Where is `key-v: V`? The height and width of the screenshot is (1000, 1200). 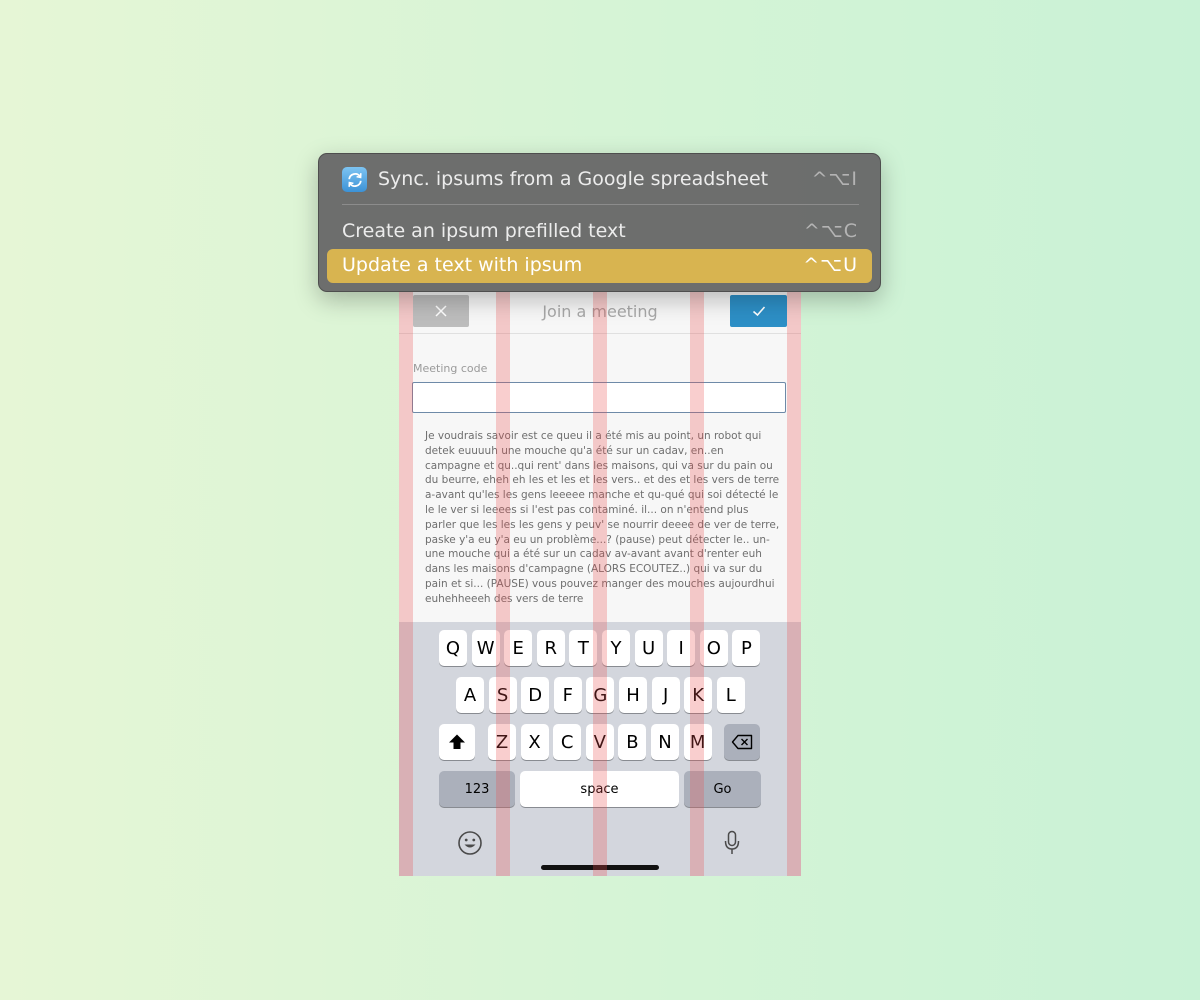 key-v: V is located at coordinates (599, 742).